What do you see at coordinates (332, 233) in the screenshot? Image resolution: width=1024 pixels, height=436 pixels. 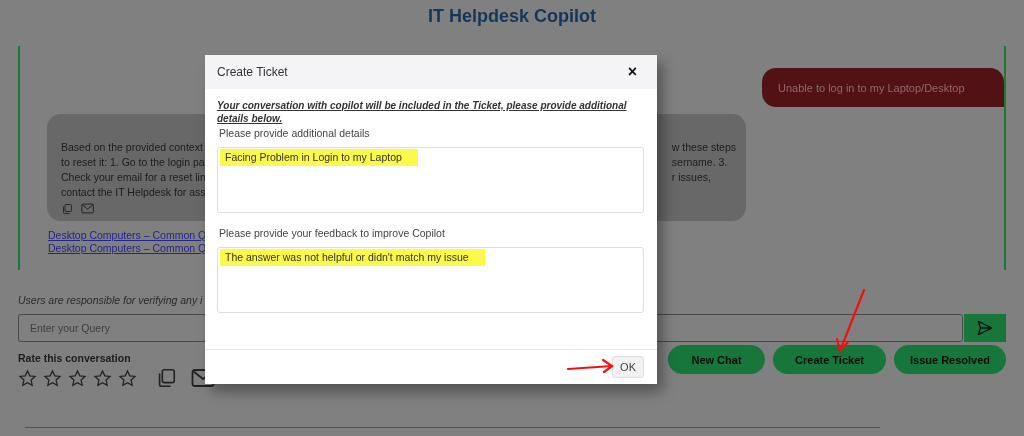 I see `field-label: Please provide your feedback to improve Copilot` at bounding box center [332, 233].